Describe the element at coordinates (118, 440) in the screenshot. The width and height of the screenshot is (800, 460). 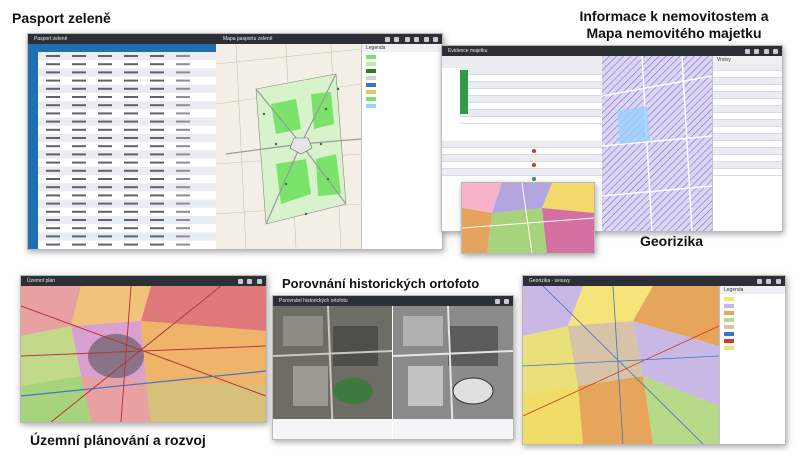
I see `caption-uzemni: Územní plánování a rozvoj` at that location.